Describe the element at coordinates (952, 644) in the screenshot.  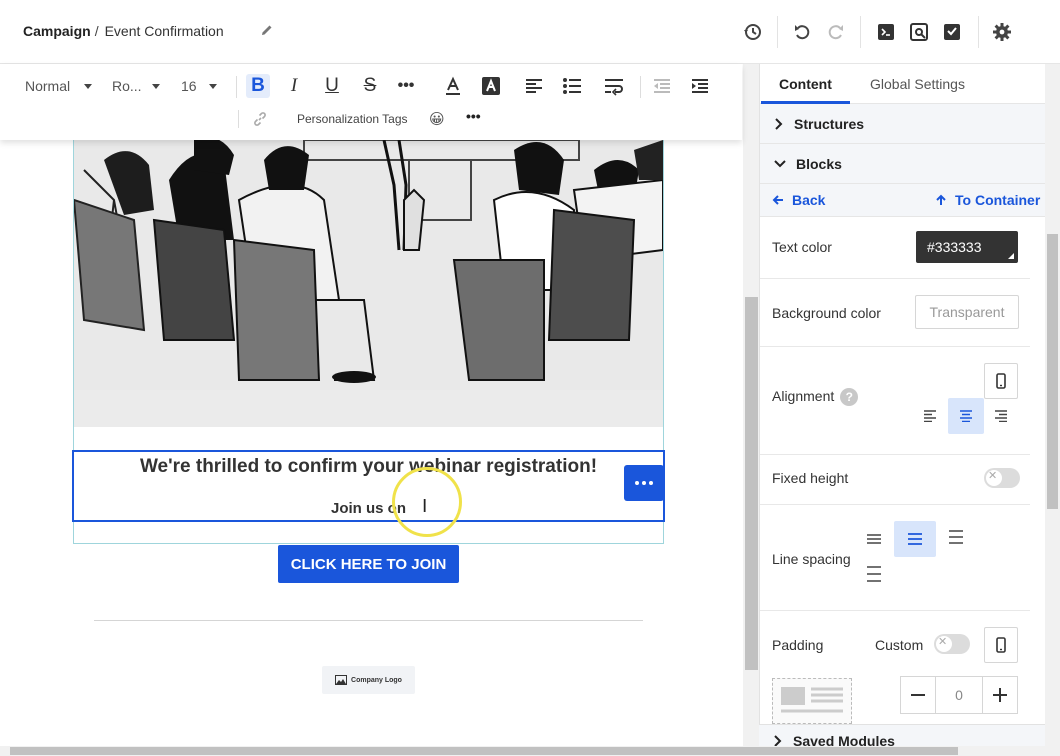
I see `padding-custom-toggle: ✕` at that location.